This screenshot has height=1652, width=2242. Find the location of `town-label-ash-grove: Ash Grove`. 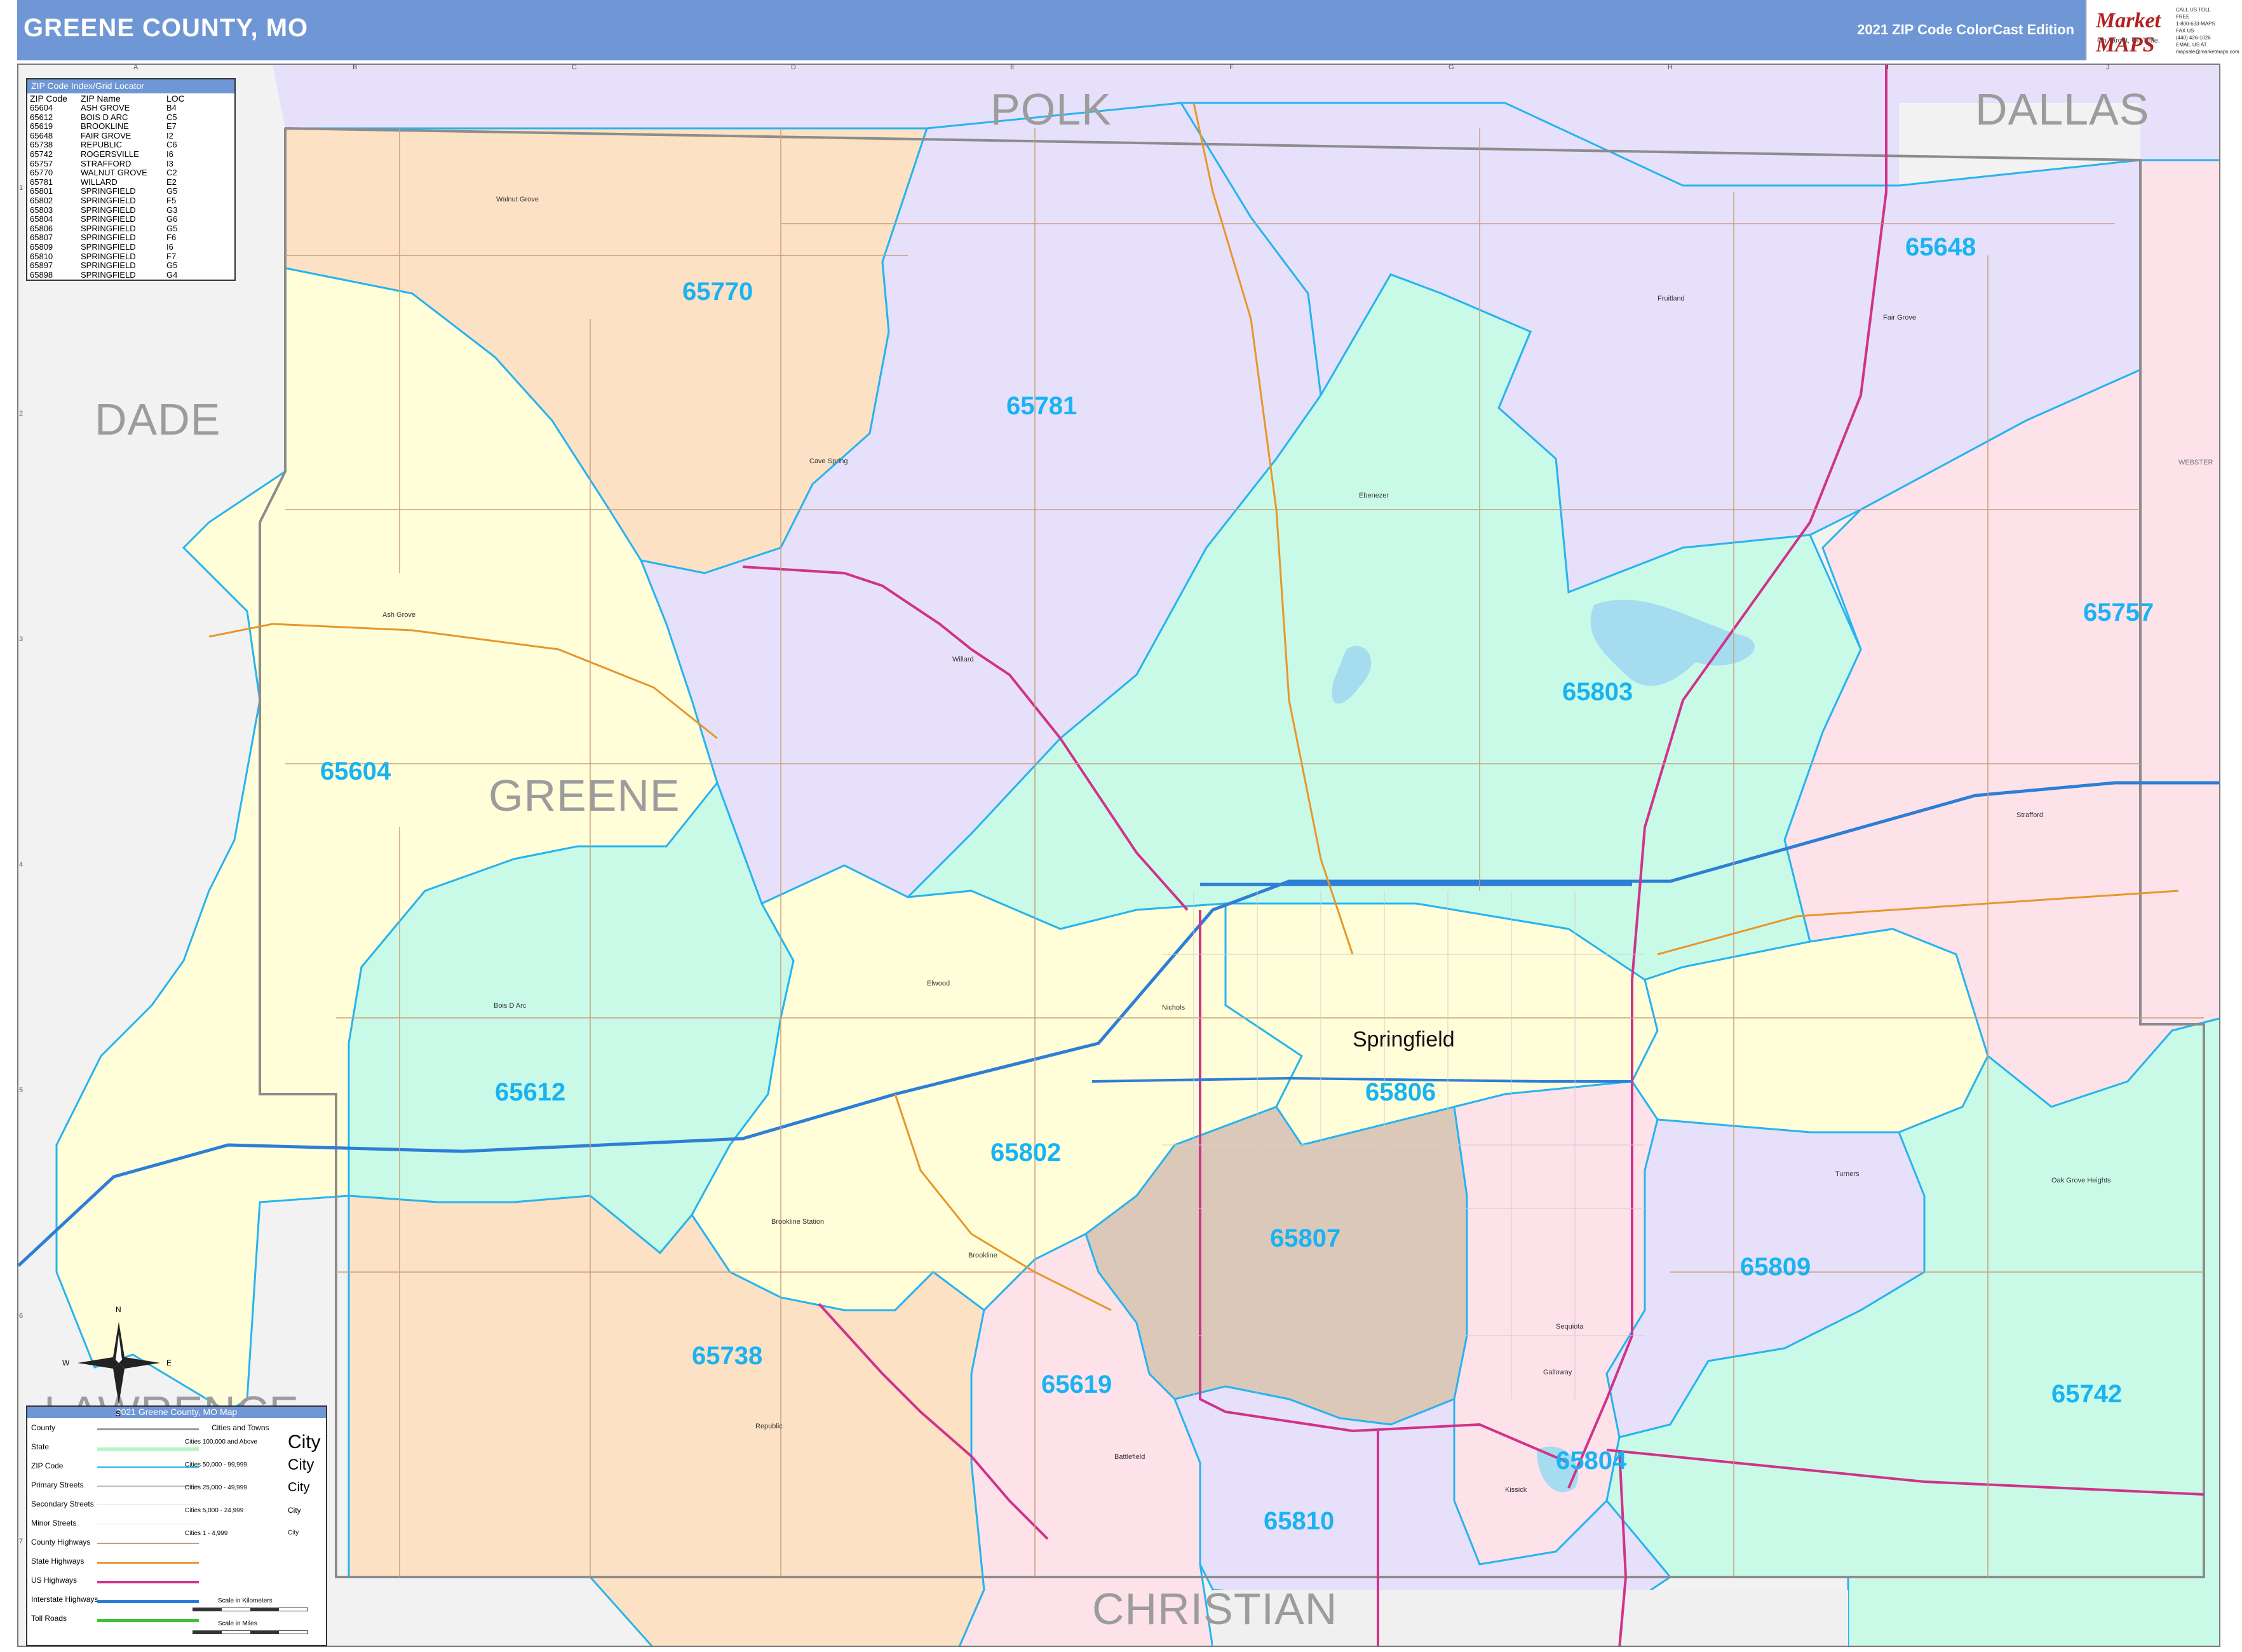

town-label-ash-grove: Ash Grove is located at coordinates (398, 615).